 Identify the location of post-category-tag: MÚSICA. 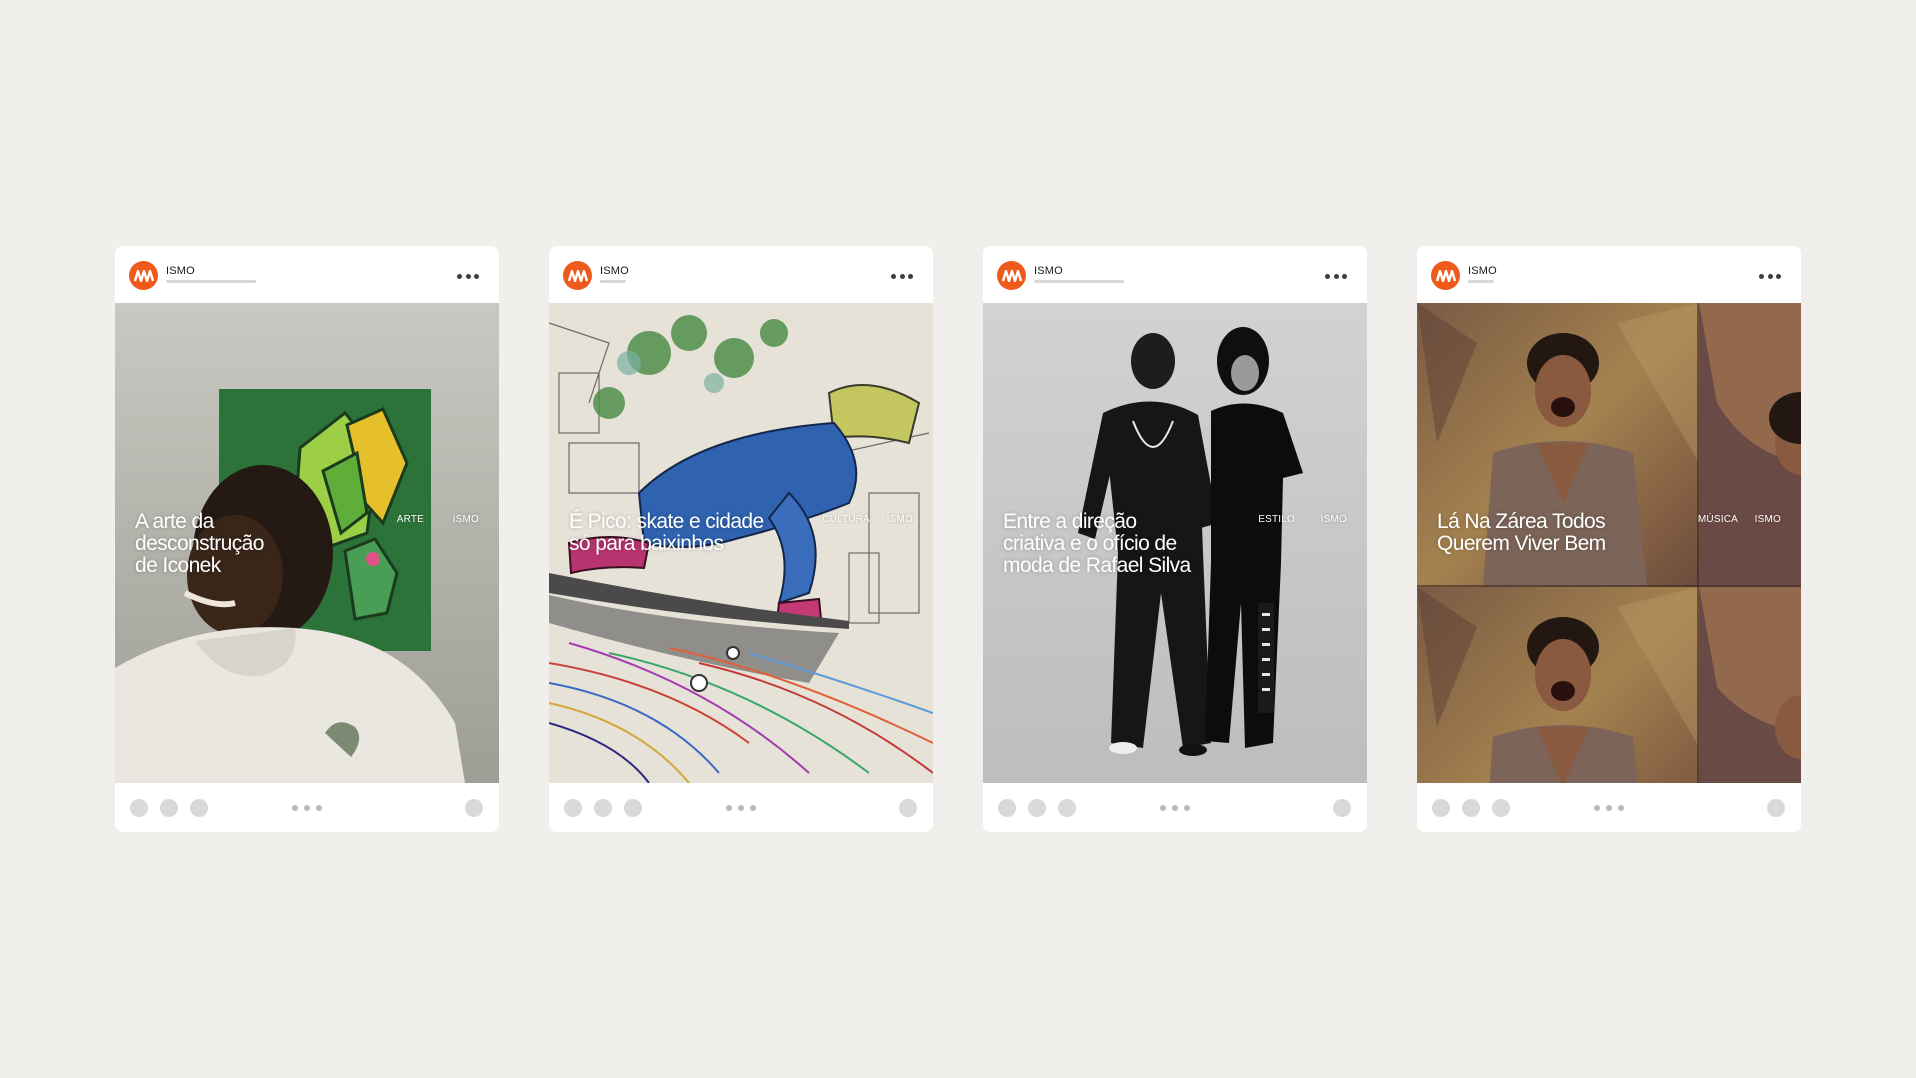
(1717, 519).